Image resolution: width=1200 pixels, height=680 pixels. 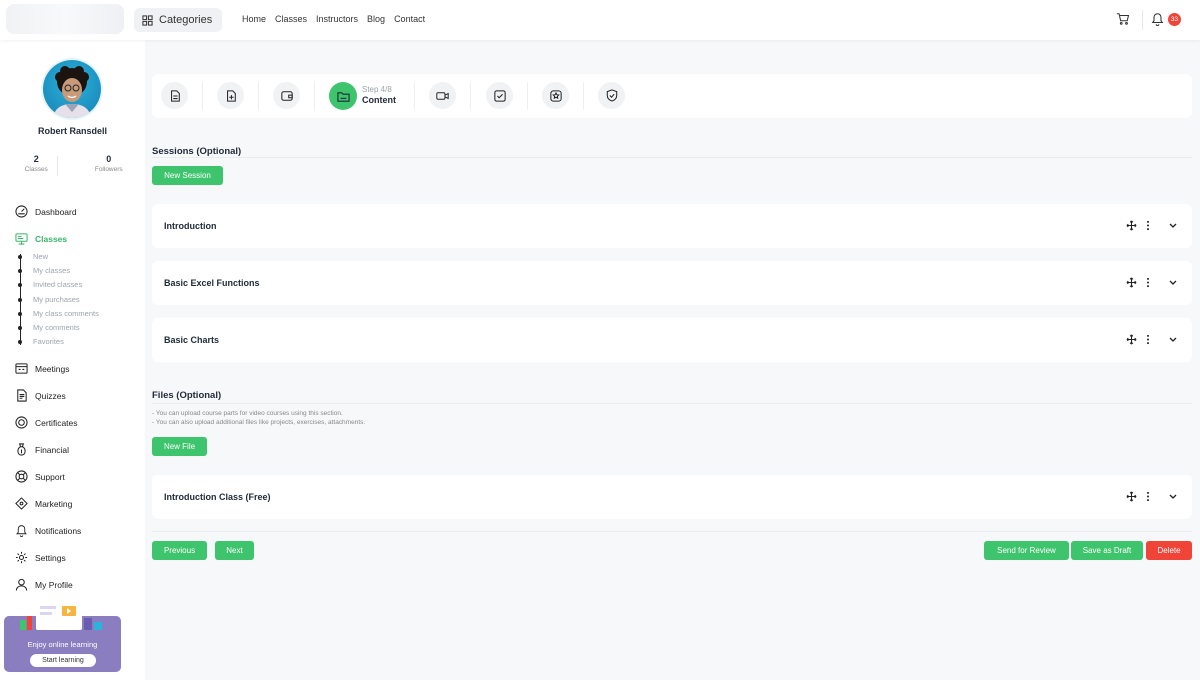 I want to click on sidebar-item-dashboard: Dashboard, so click(x=77, y=211).